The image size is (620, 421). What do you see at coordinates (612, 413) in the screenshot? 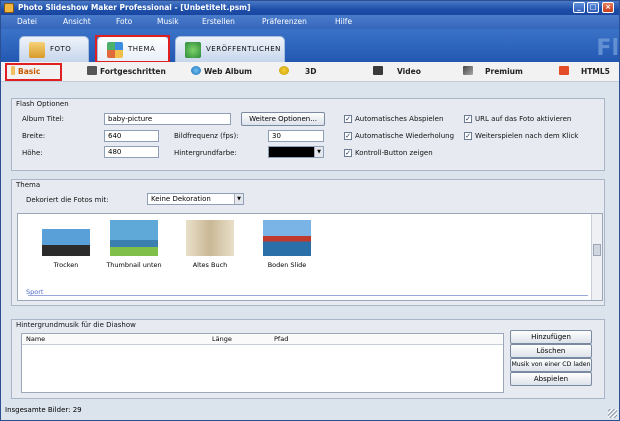
I see `resize-grip` at bounding box center [612, 413].